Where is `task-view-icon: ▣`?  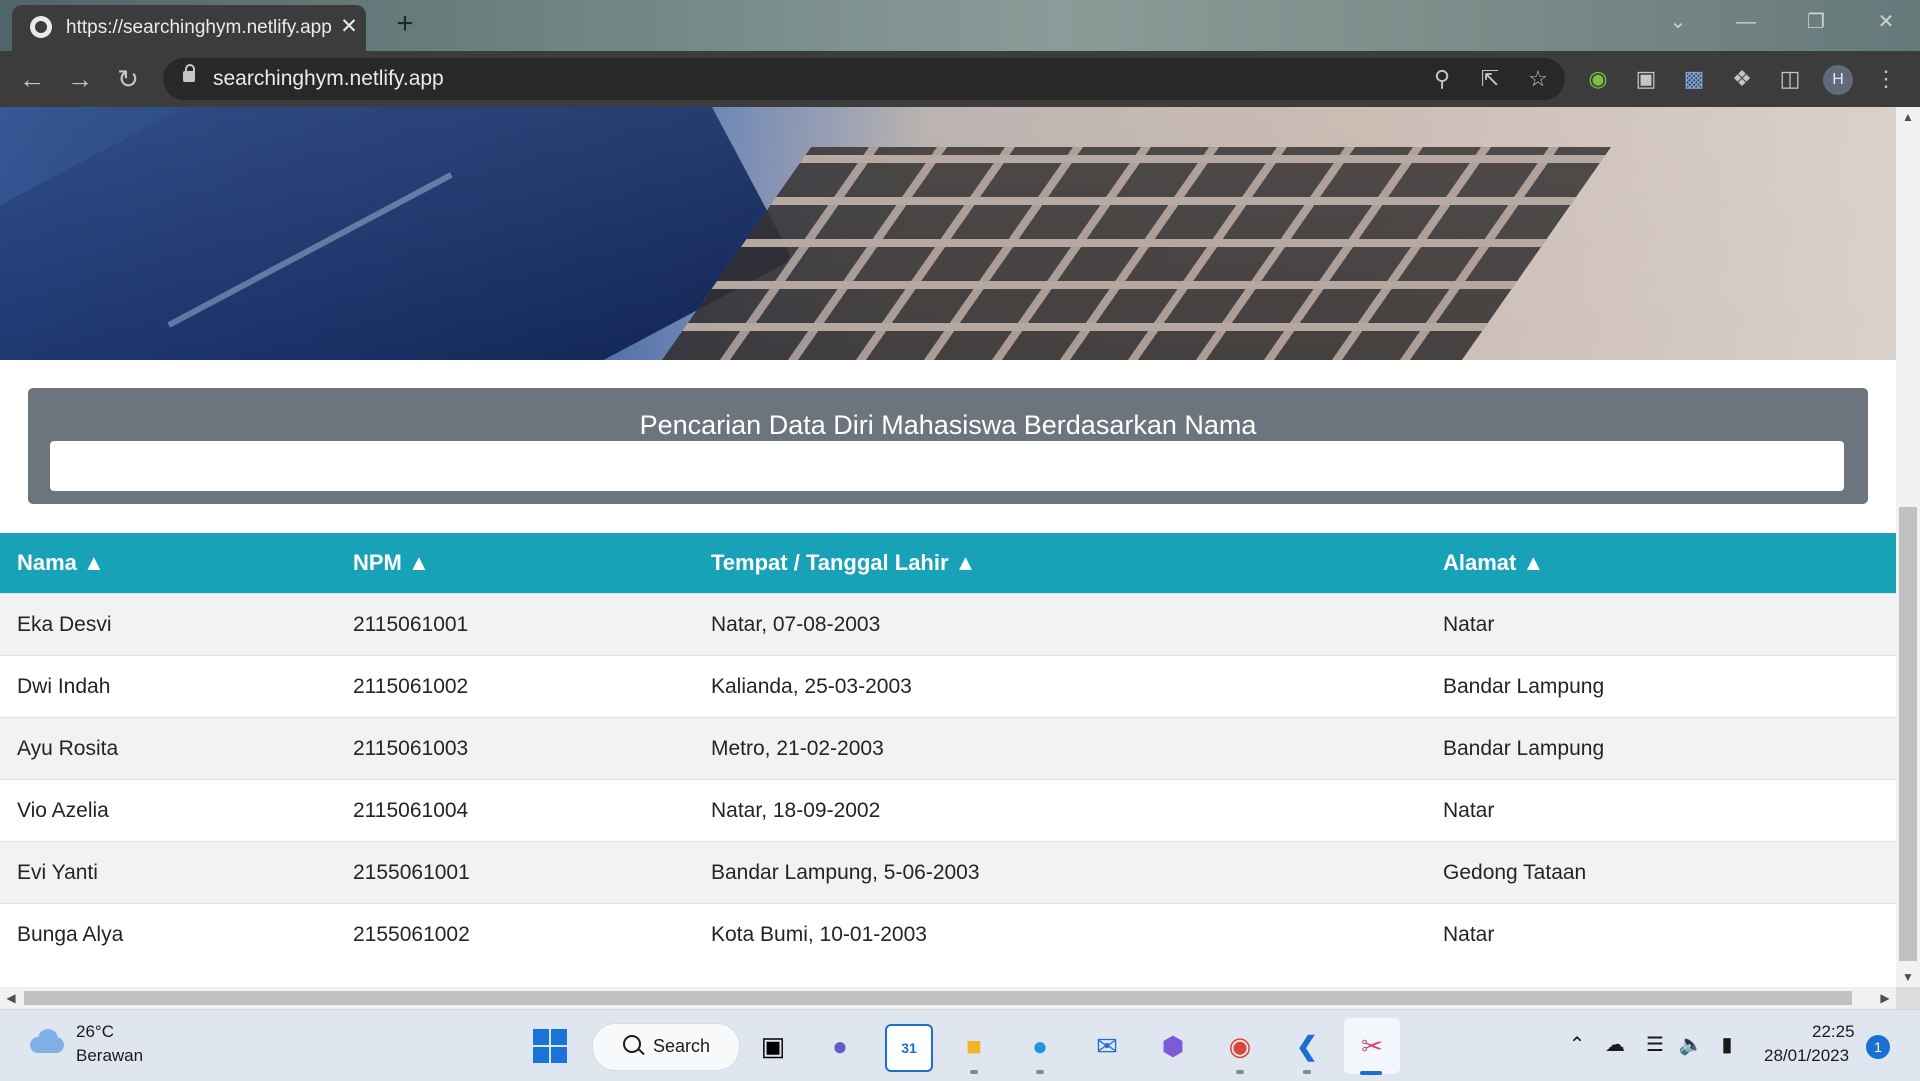
task-view-icon: ▣ is located at coordinates (773, 1046).